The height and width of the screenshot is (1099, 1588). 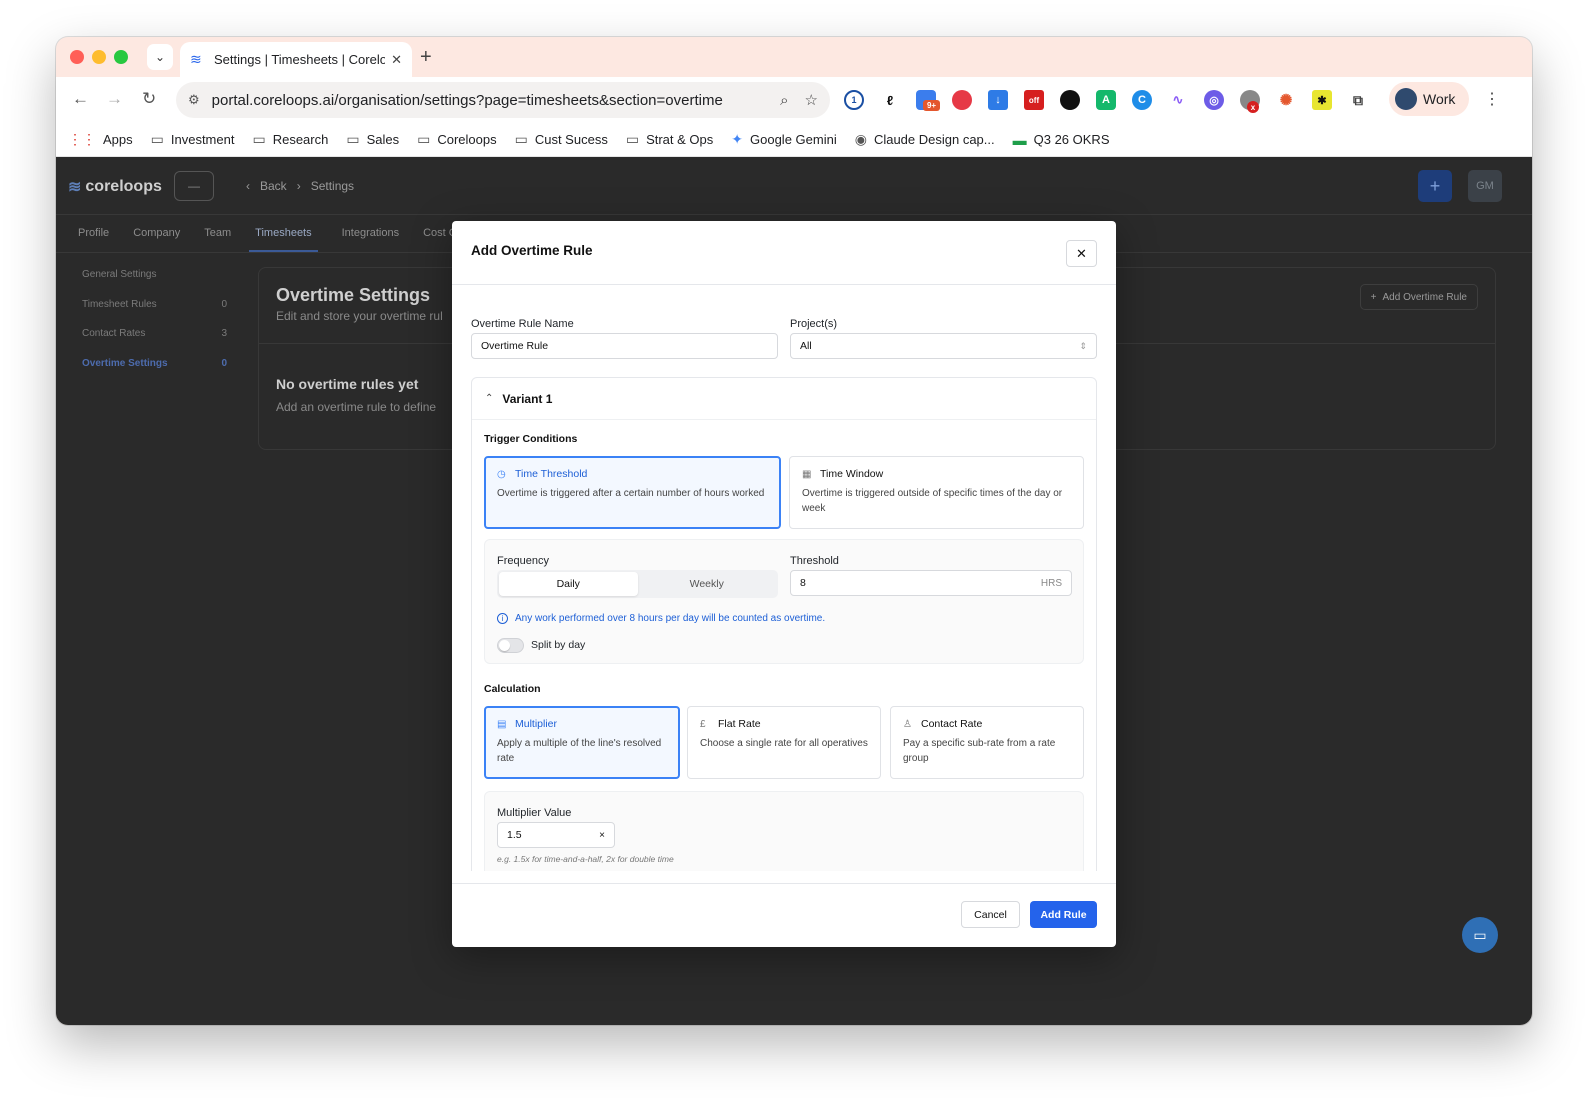 I want to click on coupon-extension-icon: off, so click(x=1034, y=100).